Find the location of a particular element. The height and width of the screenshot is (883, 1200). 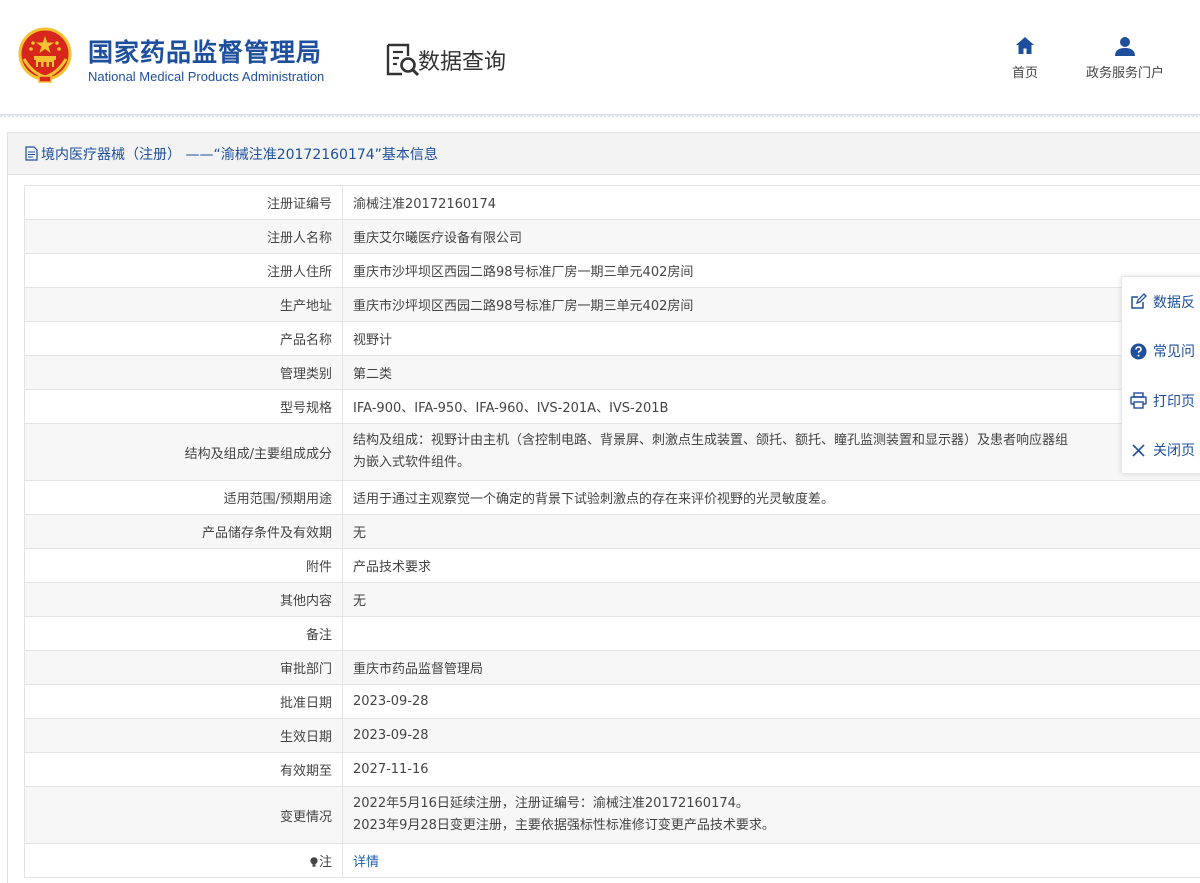

row-label-changes: 变更情况 is located at coordinates (183, 815).